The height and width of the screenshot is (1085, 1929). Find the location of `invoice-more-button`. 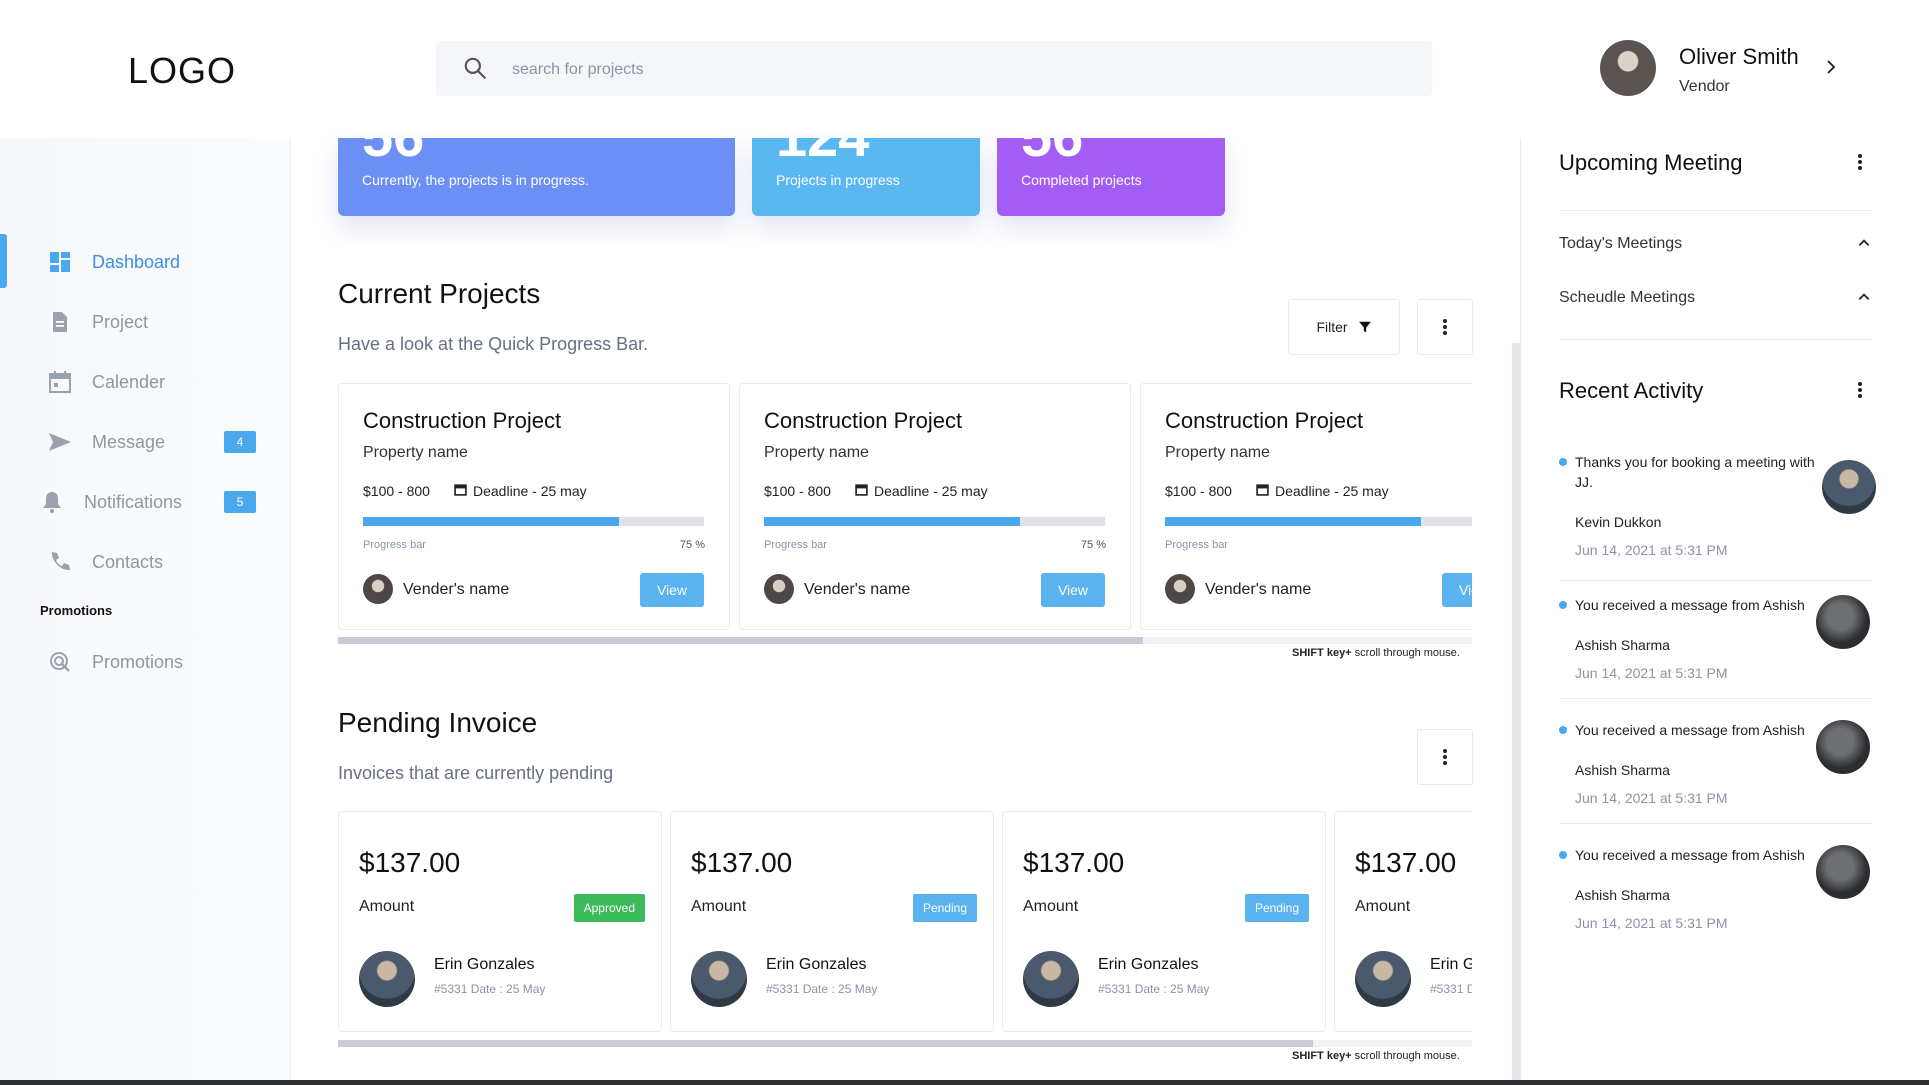

invoice-more-button is located at coordinates (1445, 757).